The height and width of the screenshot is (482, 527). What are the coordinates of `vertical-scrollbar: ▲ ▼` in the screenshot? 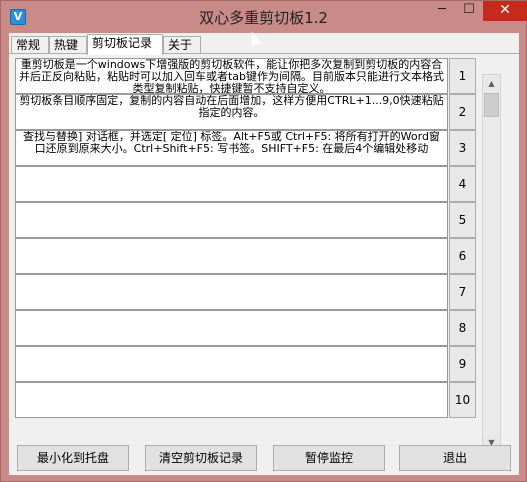 It's located at (491, 263).